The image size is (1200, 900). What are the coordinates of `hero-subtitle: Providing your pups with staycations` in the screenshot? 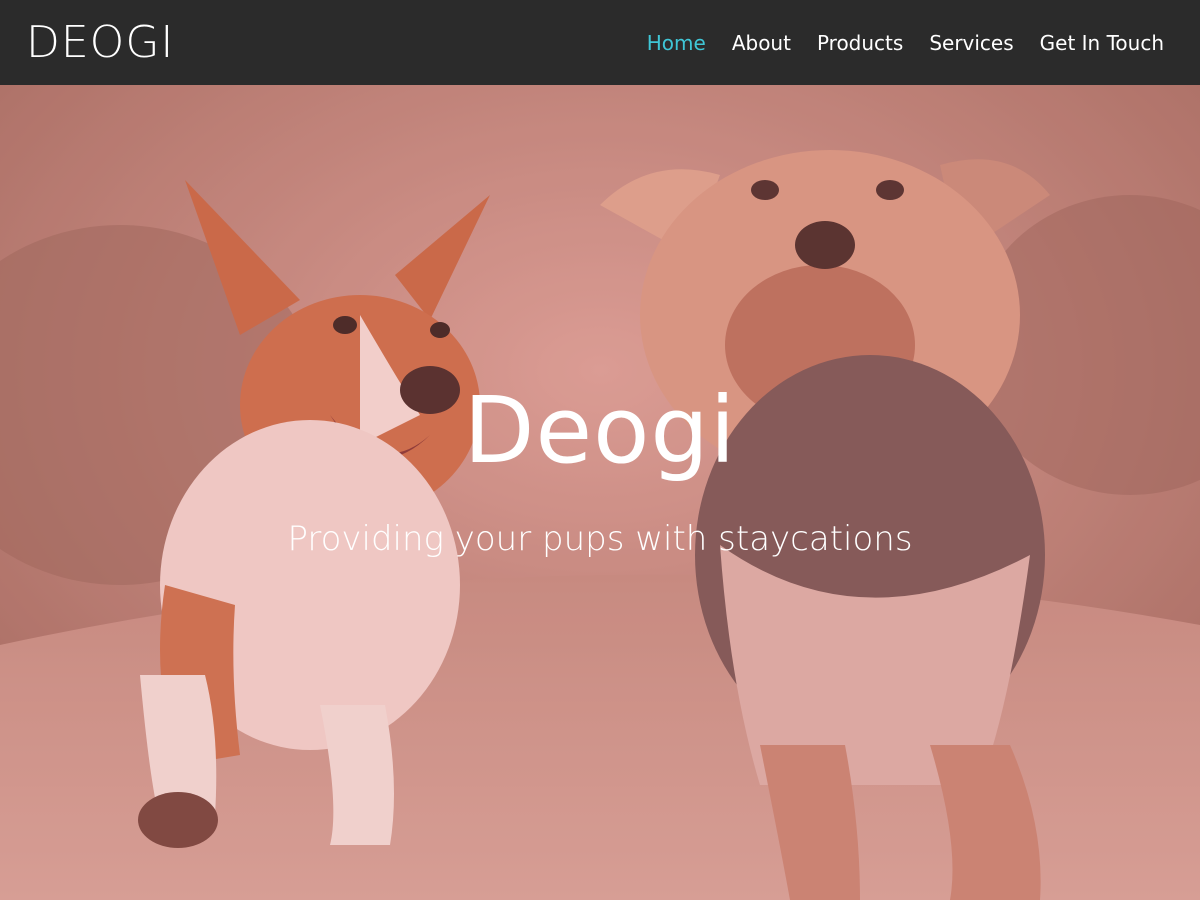 It's located at (600, 539).